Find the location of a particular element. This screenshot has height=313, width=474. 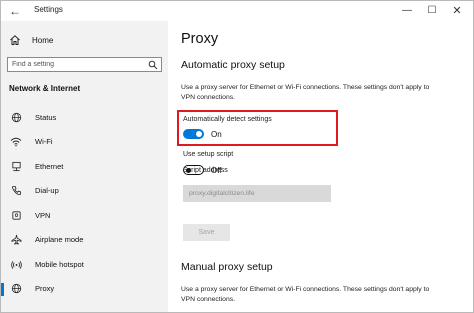

detect-settings-toggle: On is located at coordinates (202, 134).